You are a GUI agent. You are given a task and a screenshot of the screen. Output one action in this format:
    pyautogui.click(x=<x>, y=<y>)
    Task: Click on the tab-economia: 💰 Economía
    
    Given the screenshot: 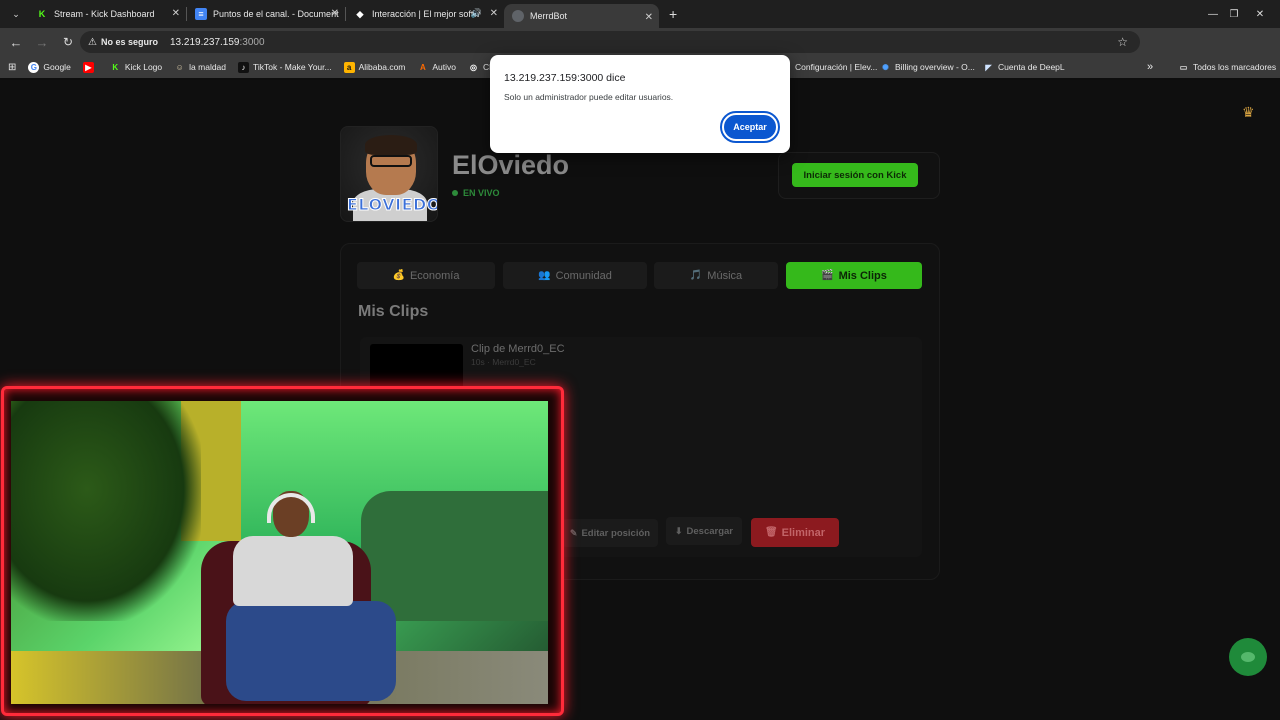 What is the action you would take?
    pyautogui.click(x=426, y=275)
    